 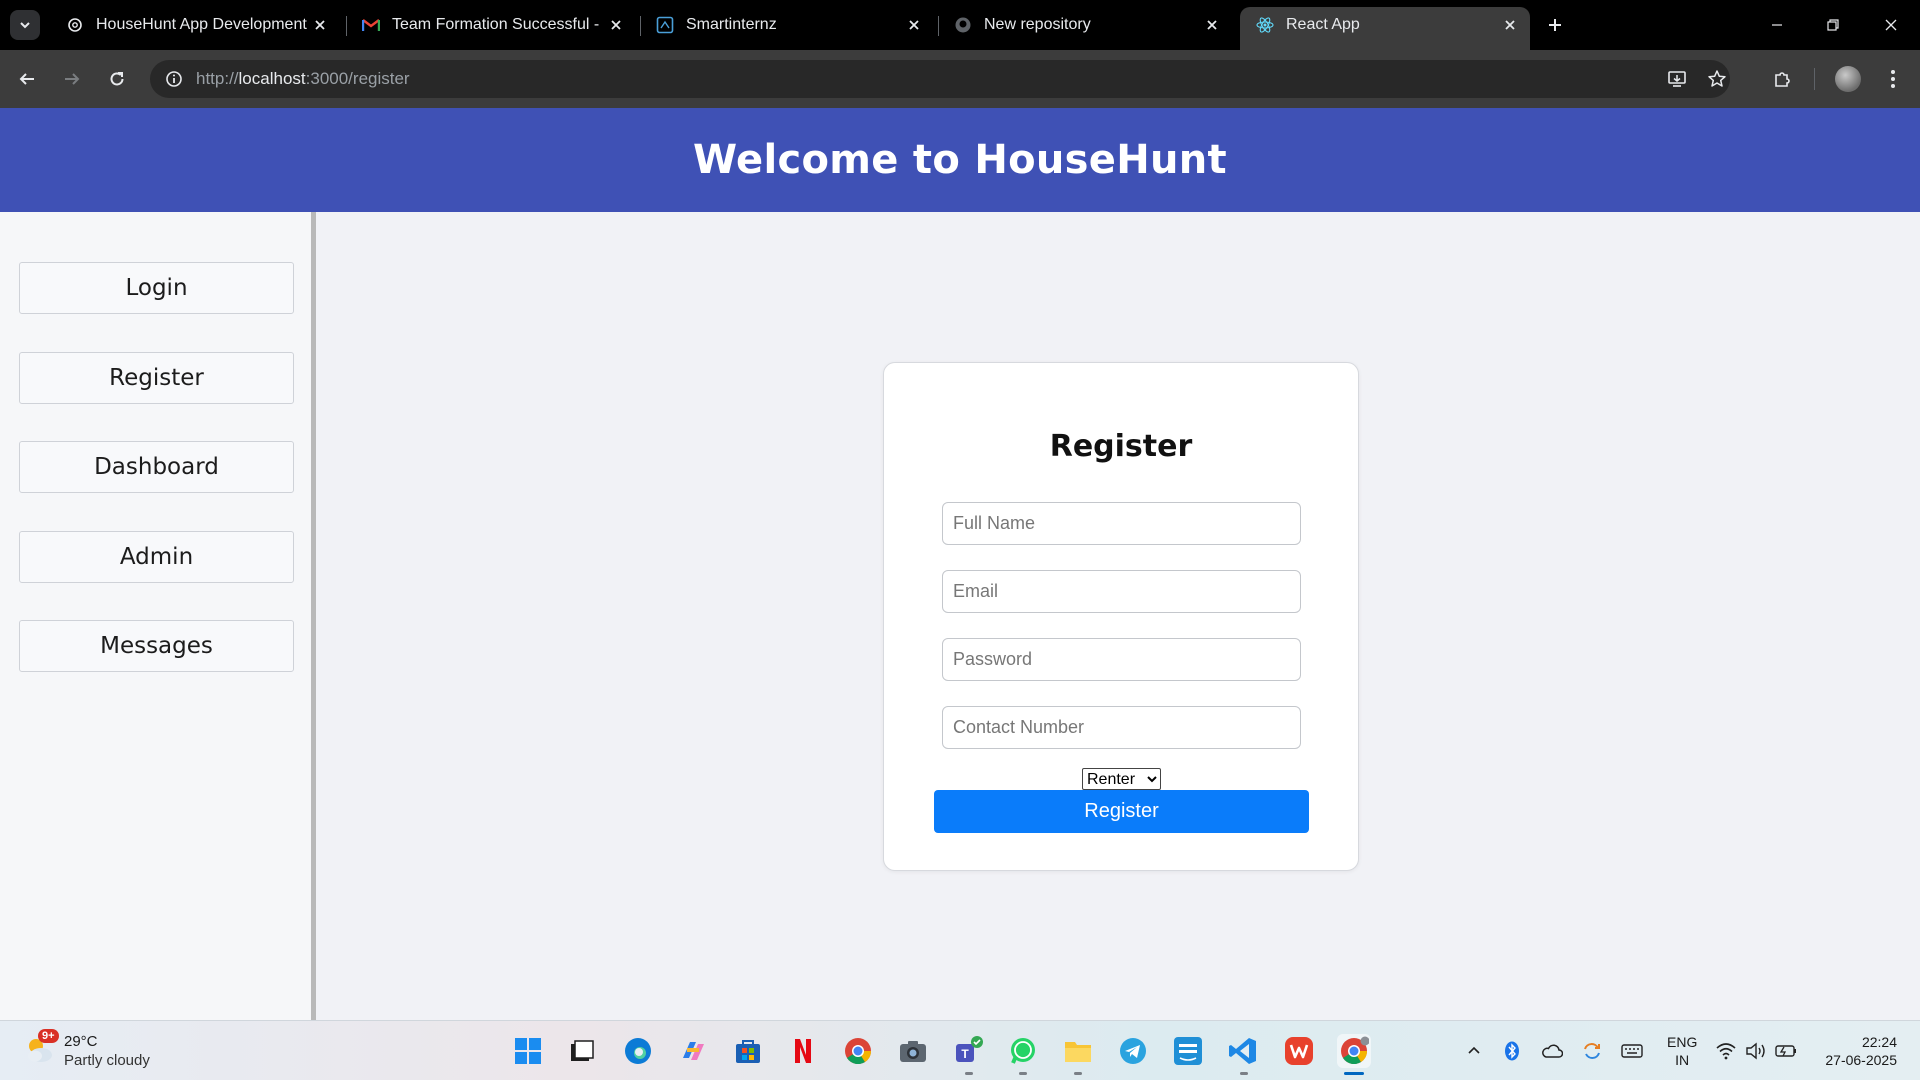 I want to click on tab-title: Team Formation Successful - Sm, so click(x=498, y=24).